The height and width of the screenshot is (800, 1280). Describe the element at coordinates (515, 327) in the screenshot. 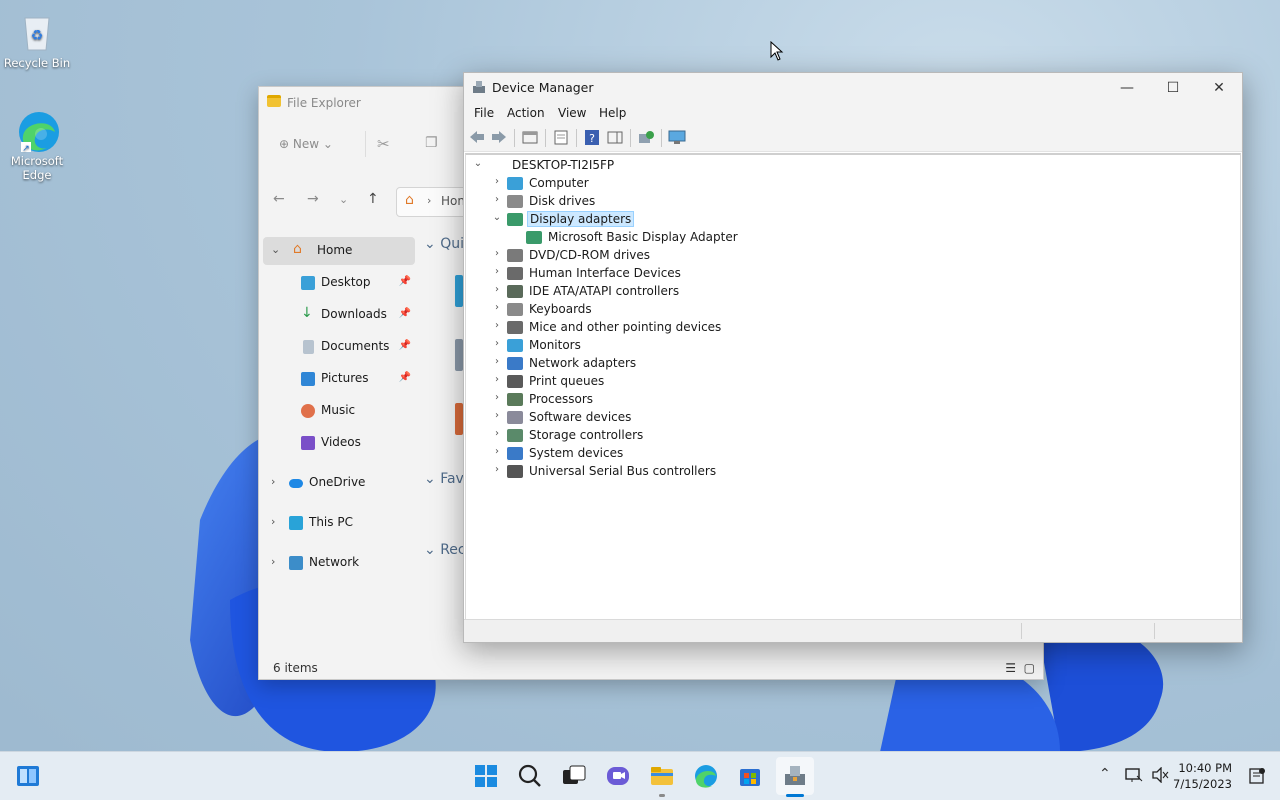

I see `mouse-icon` at that location.